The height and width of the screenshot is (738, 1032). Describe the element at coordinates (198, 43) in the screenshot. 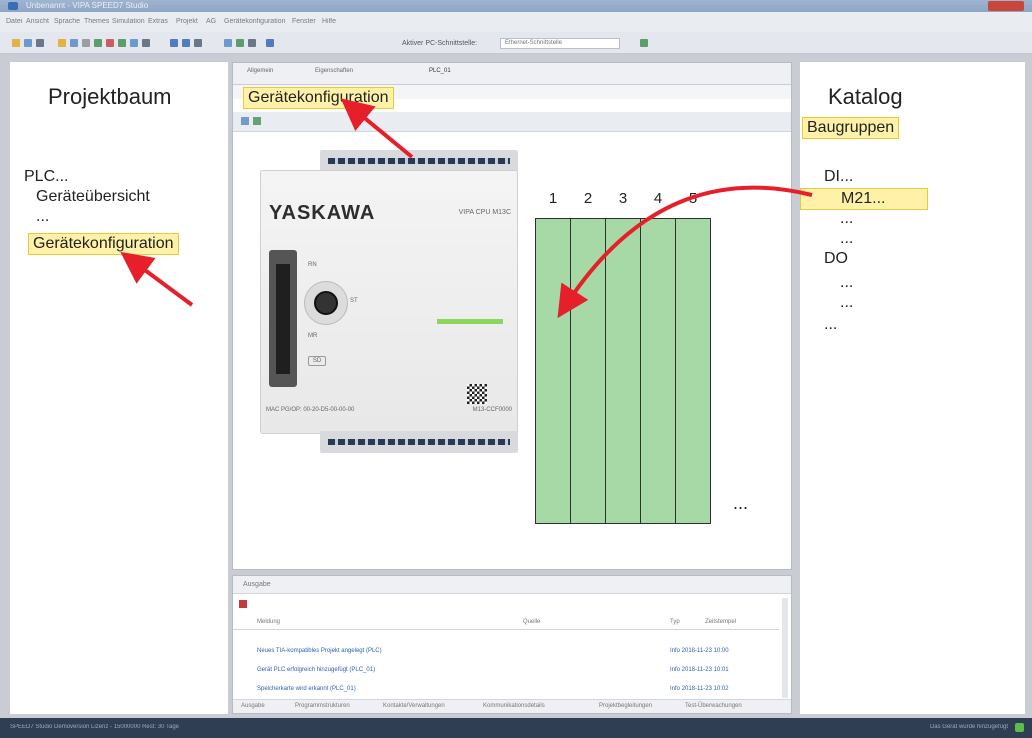

I see `monitor-icon` at that location.